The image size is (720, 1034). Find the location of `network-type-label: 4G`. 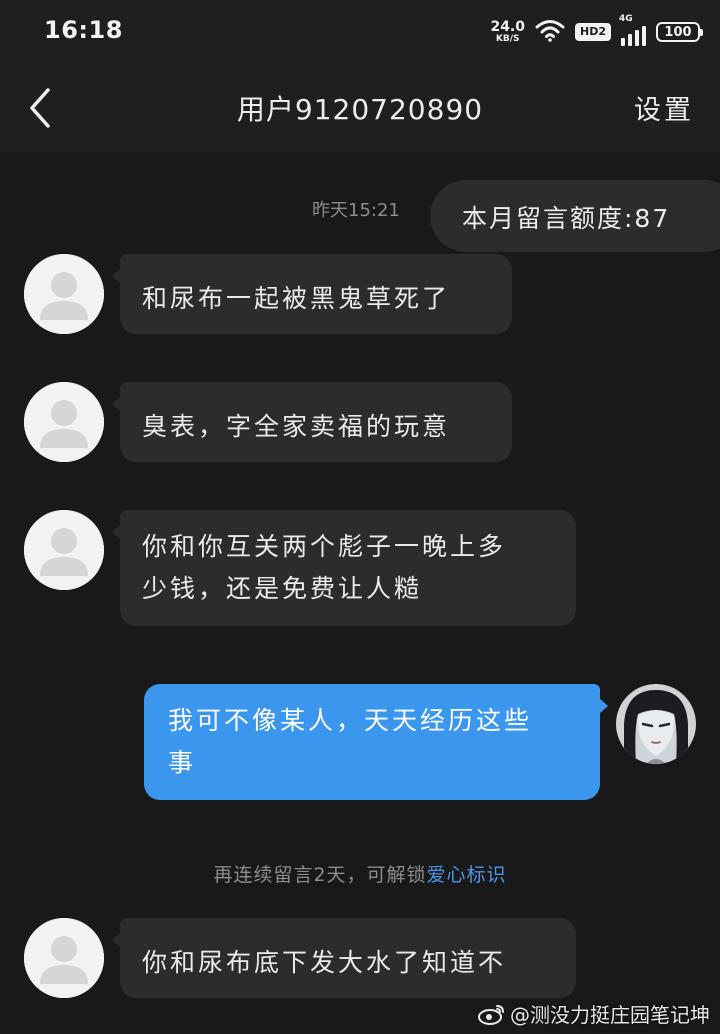

network-type-label: 4G is located at coordinates (626, 19).